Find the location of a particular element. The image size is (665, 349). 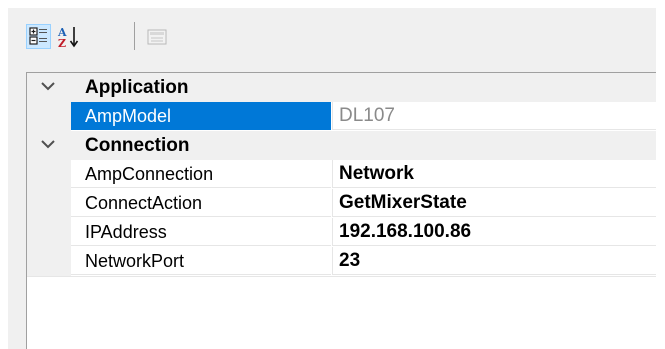

property-value: DL107 is located at coordinates (494, 116).